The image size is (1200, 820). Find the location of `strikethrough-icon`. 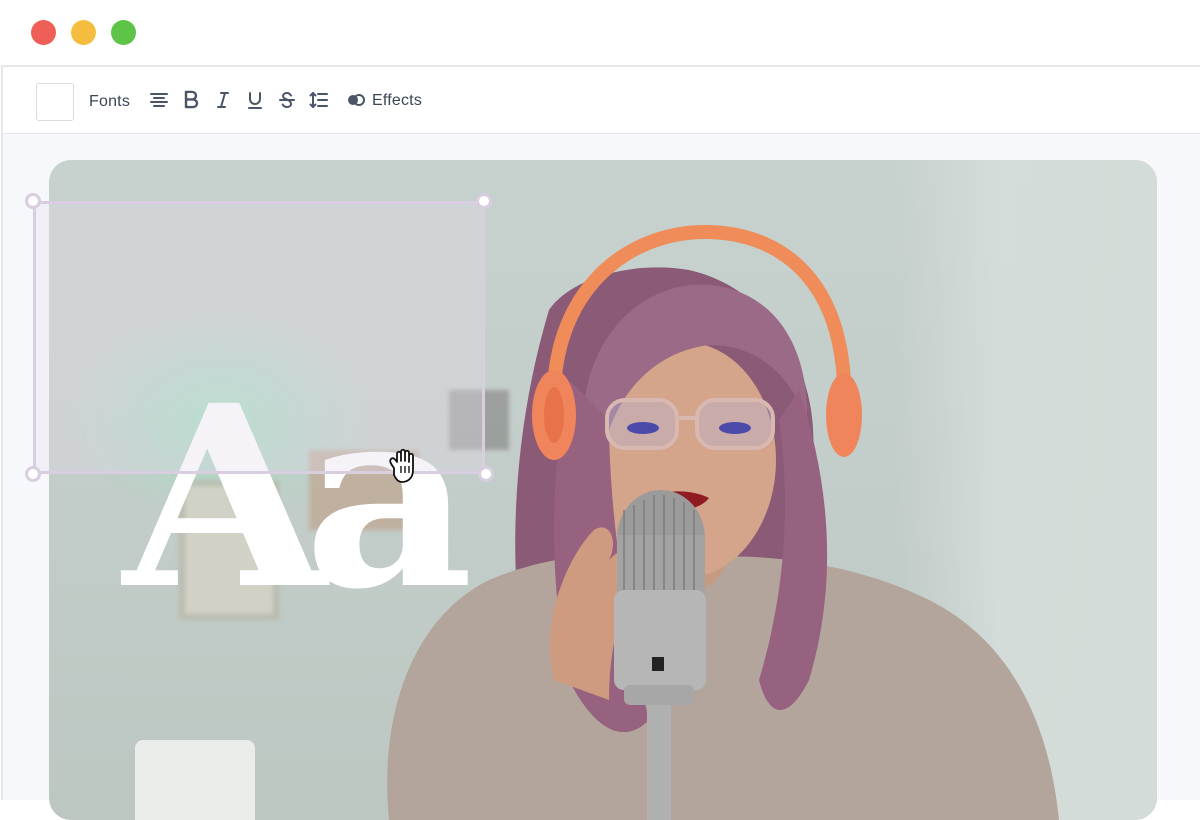

strikethrough-icon is located at coordinates (287, 100).